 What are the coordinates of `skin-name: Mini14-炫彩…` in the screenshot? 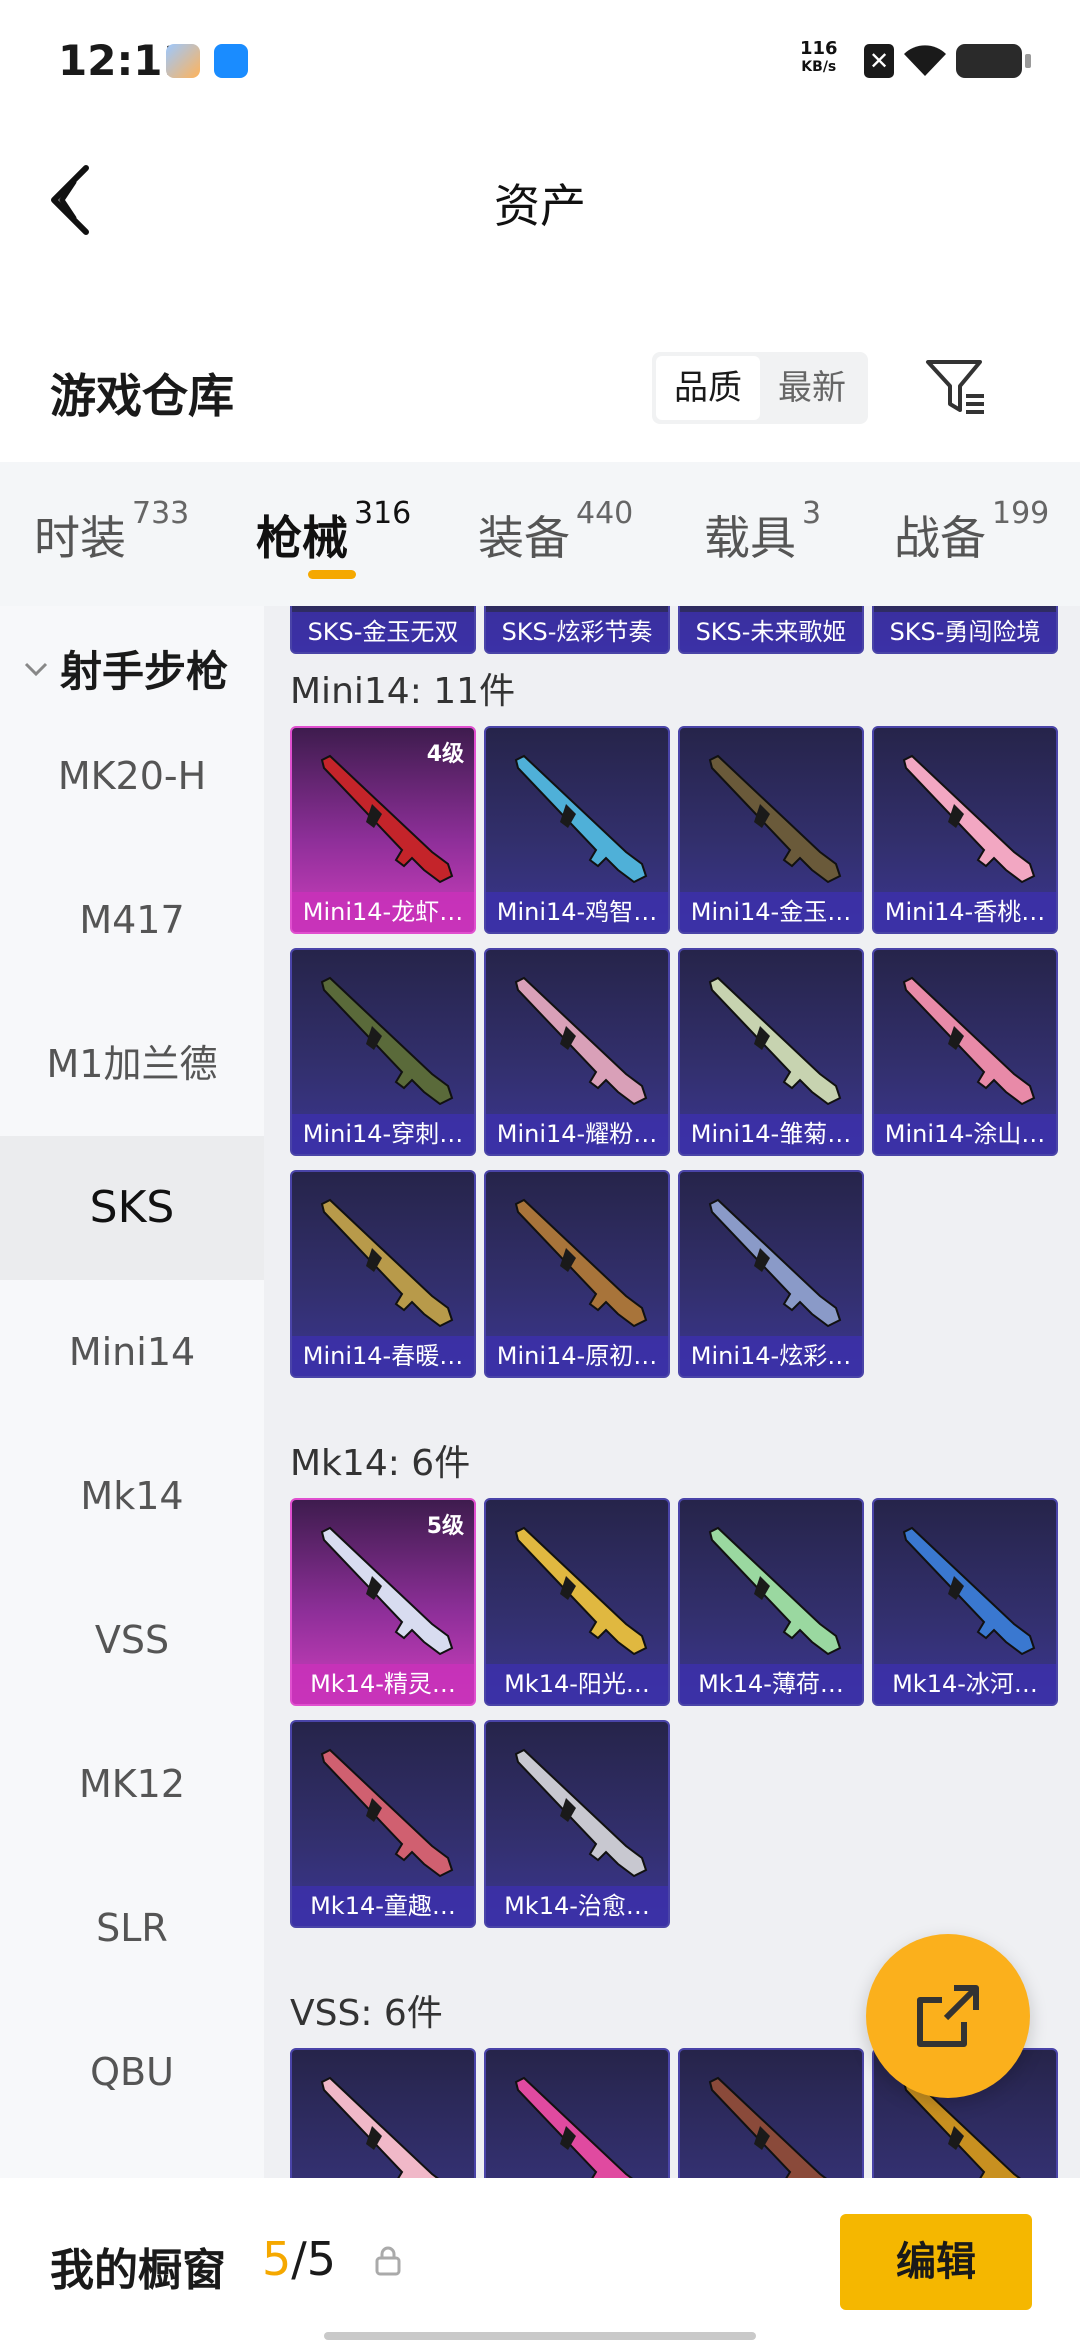 It's located at (771, 1356).